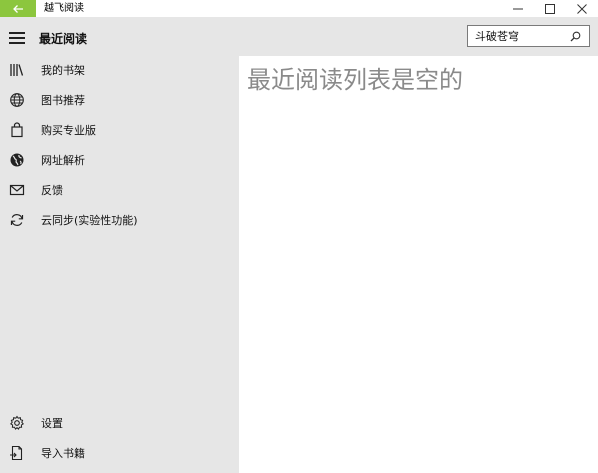 This screenshot has height=473, width=598. What do you see at coordinates (119, 38) in the screenshot?
I see `nav-header: 最近阅读` at bounding box center [119, 38].